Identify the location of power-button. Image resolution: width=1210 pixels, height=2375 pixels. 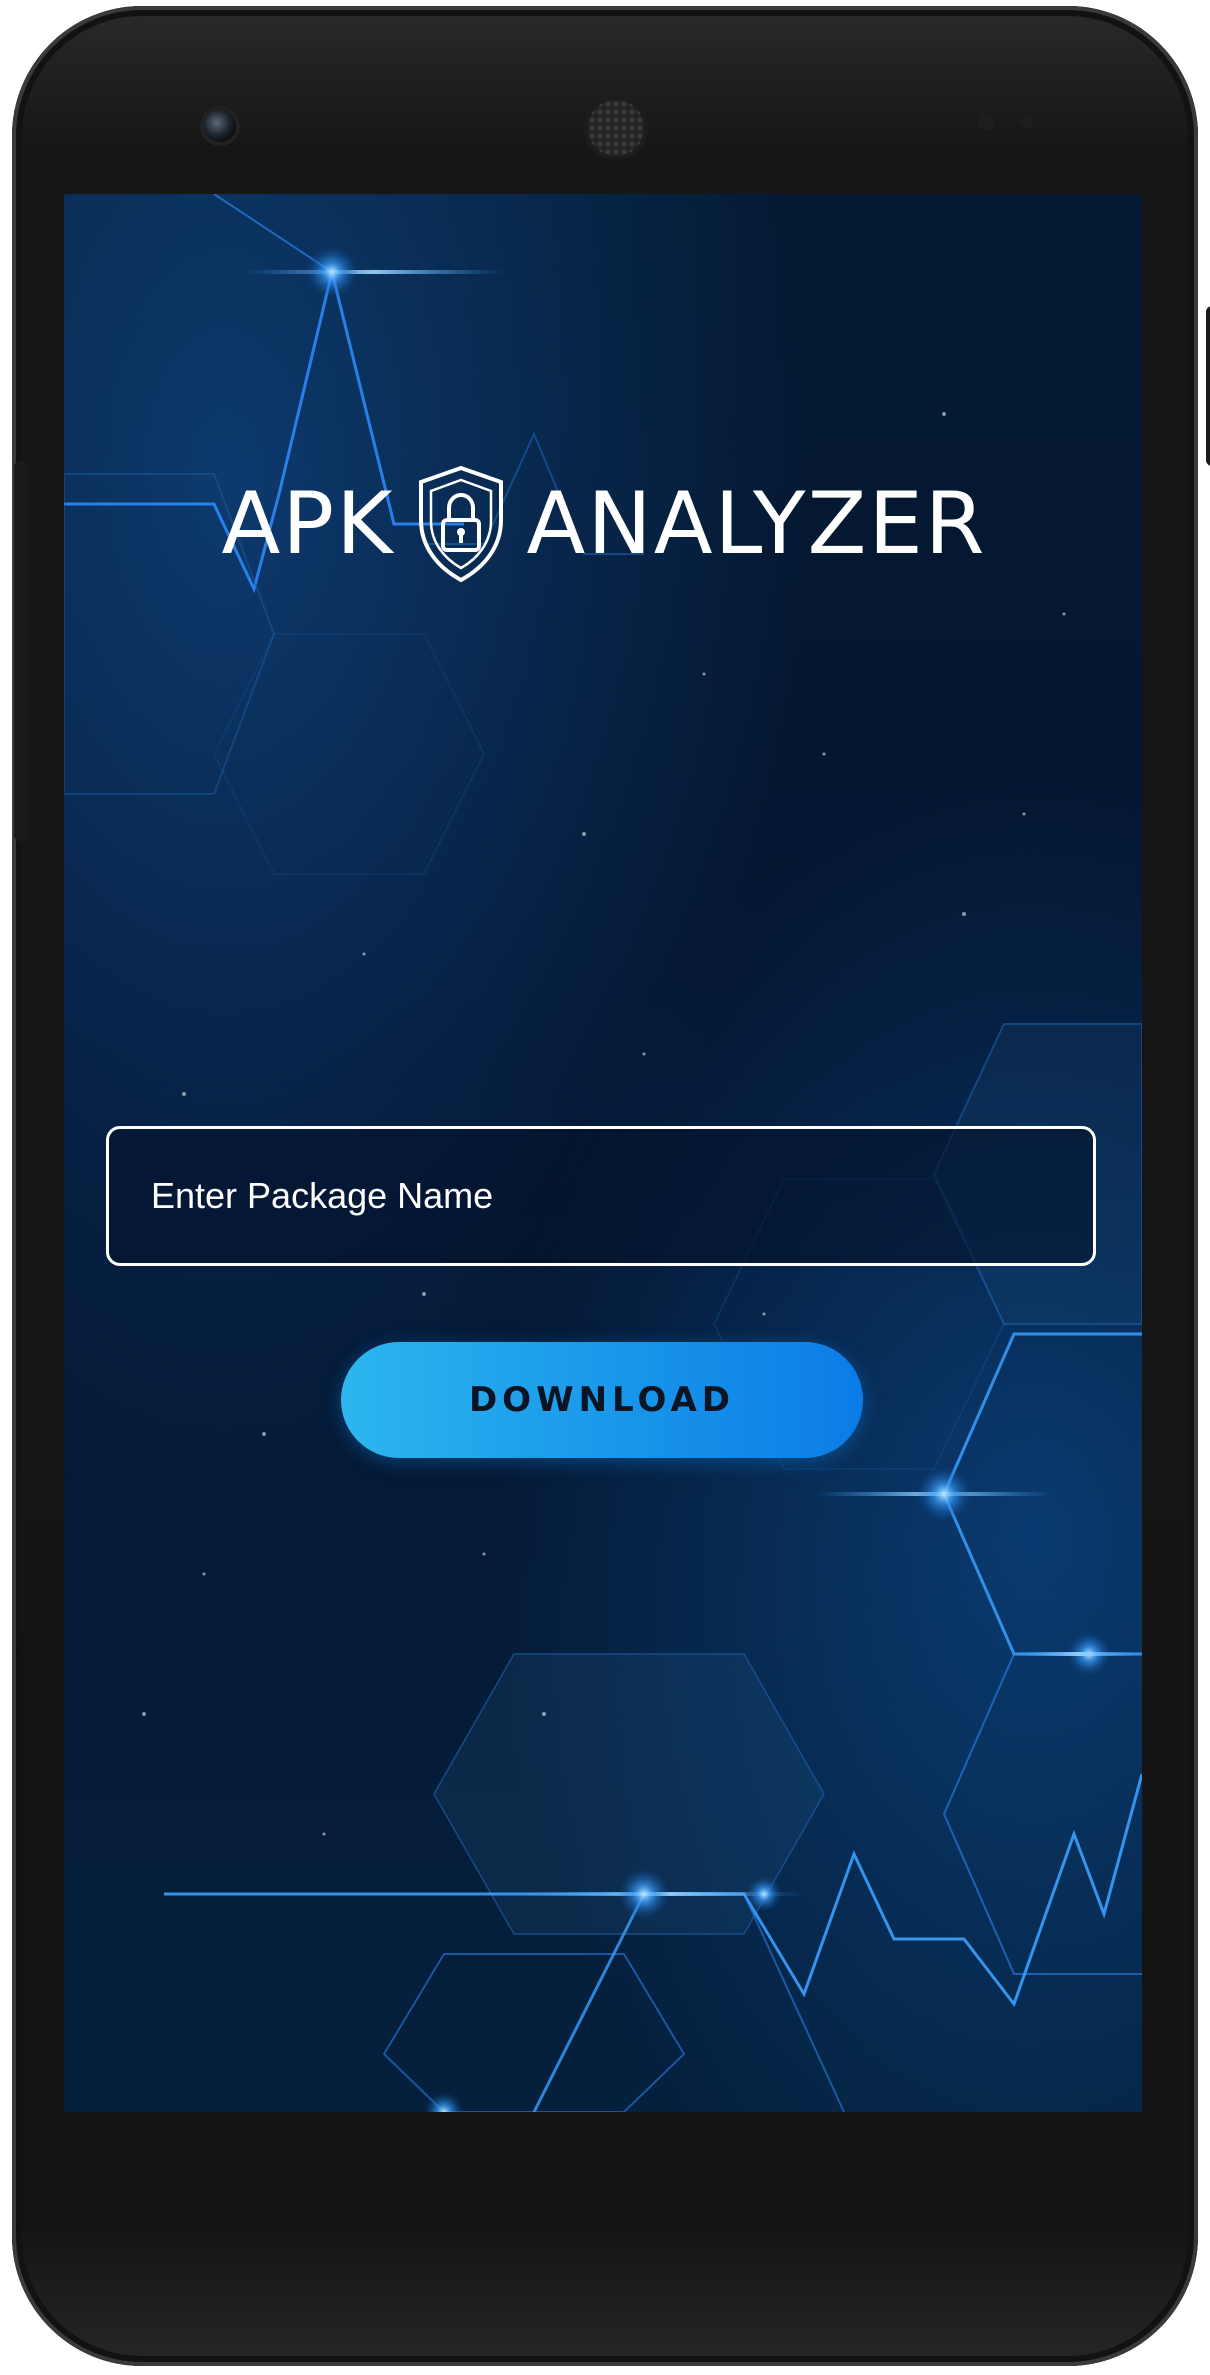
(1208, 386).